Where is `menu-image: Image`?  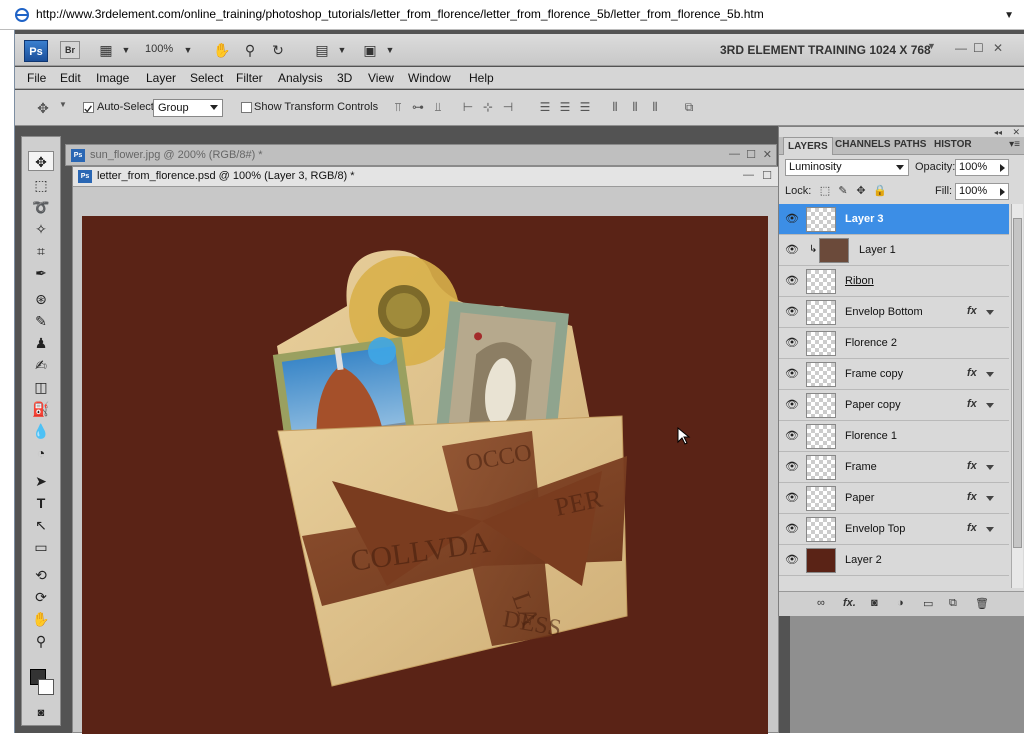
menu-image: Image is located at coordinates (112, 78).